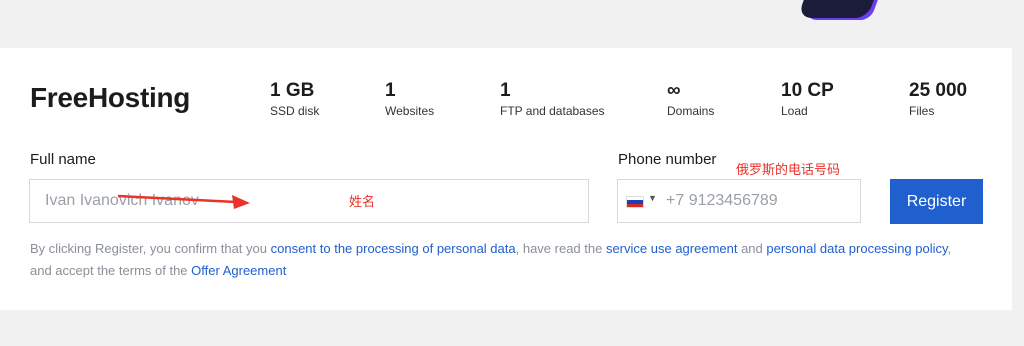  Describe the element at coordinates (409, 99) in the screenshot. I see `stat-websites: 1 Websites` at that location.